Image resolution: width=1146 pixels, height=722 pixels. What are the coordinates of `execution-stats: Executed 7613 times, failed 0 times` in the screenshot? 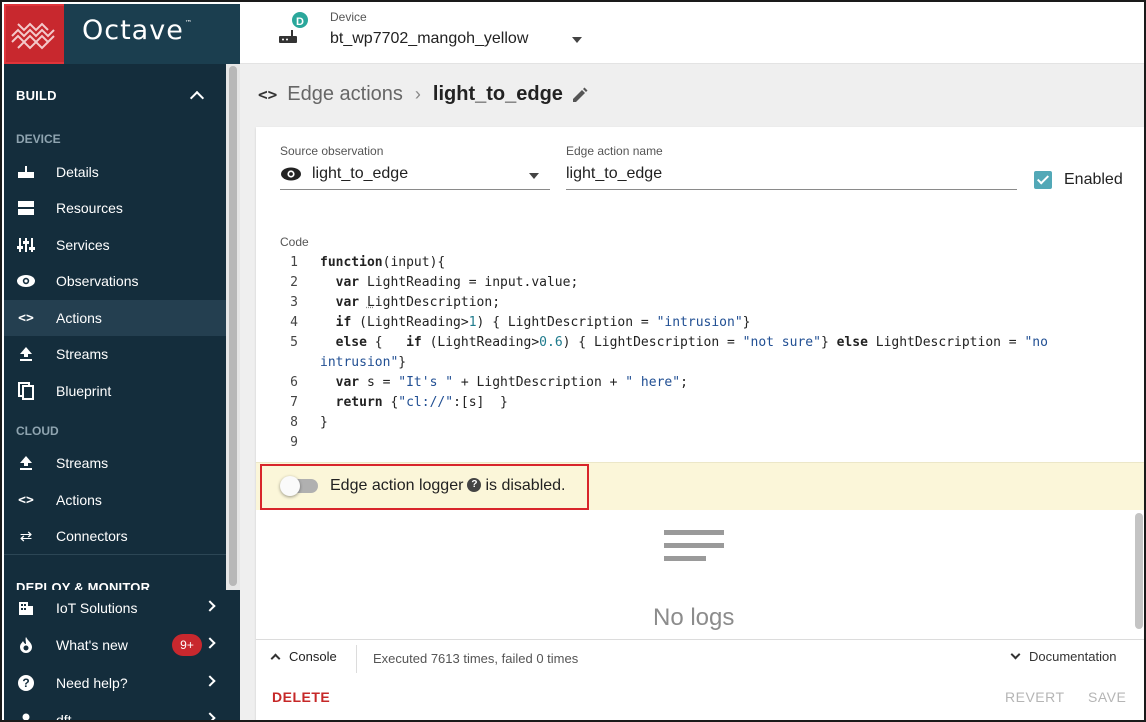 It's located at (476, 658).